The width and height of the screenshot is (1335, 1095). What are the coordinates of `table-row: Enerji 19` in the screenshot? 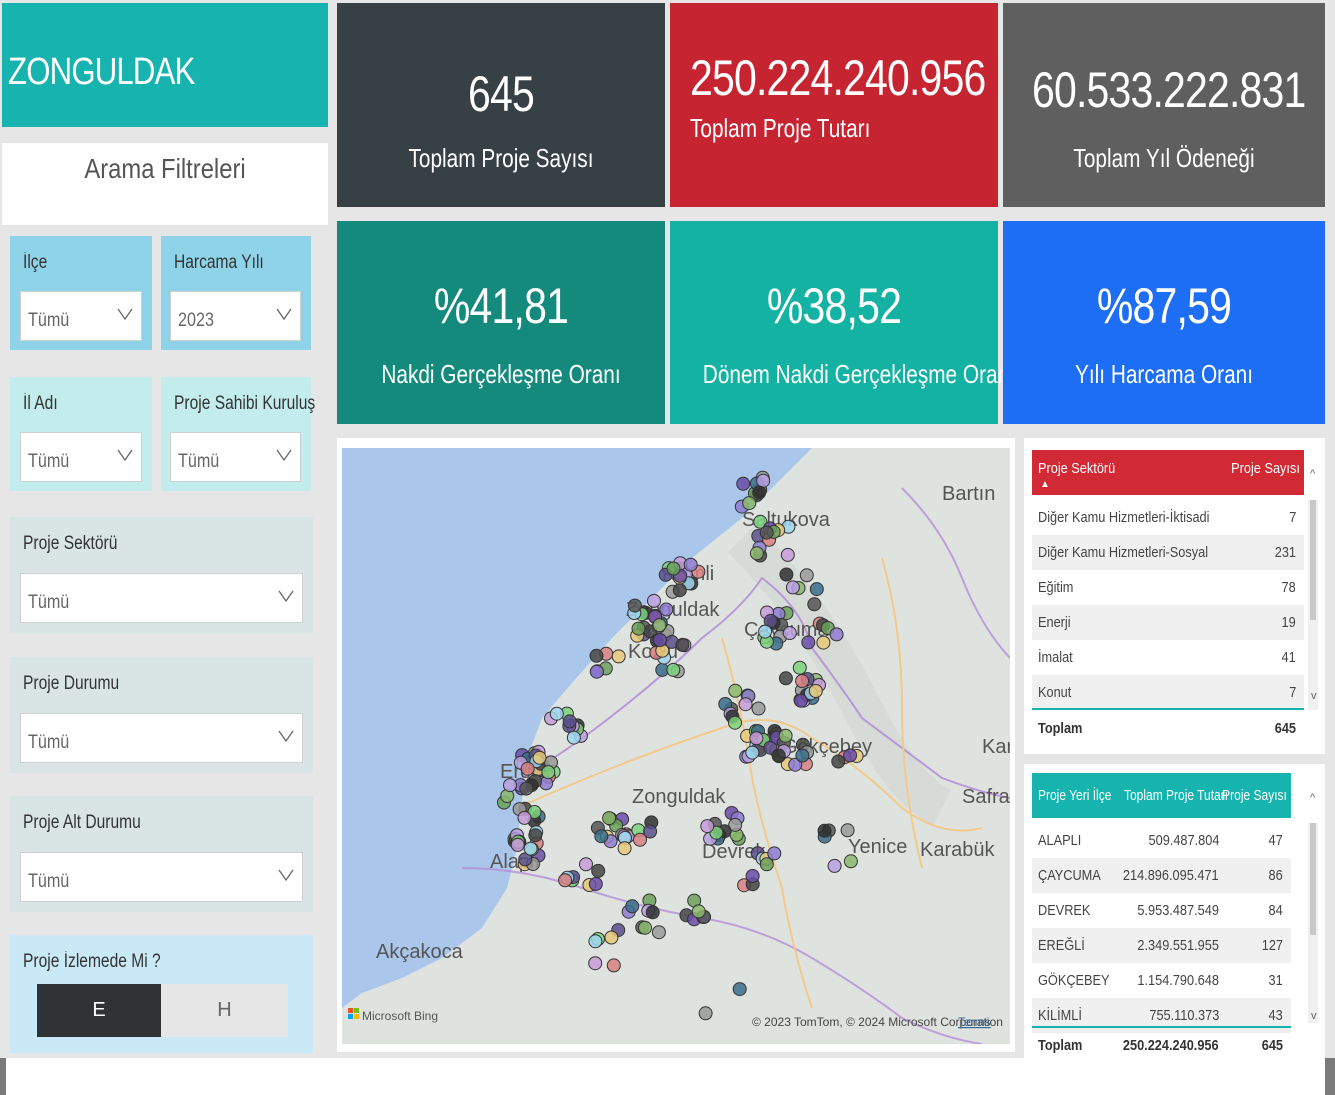 It's located at (1168, 622).